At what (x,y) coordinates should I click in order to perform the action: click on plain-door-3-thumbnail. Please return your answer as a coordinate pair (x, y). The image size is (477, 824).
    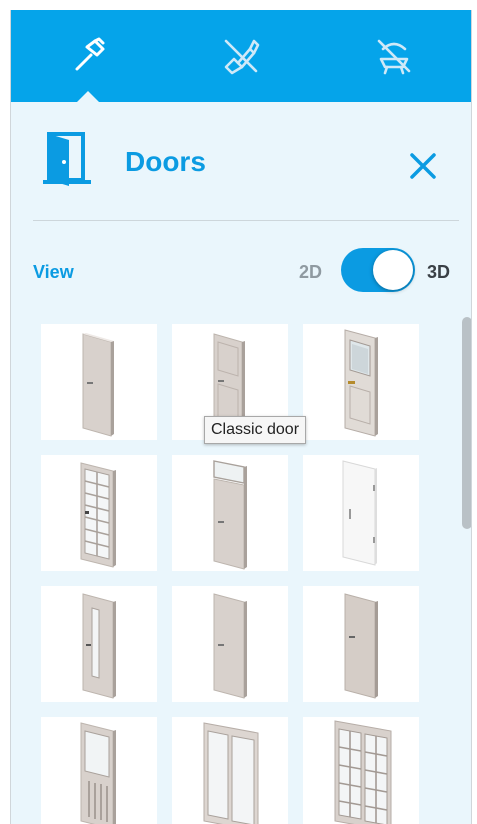
    Looking at the image, I should click on (361, 646).